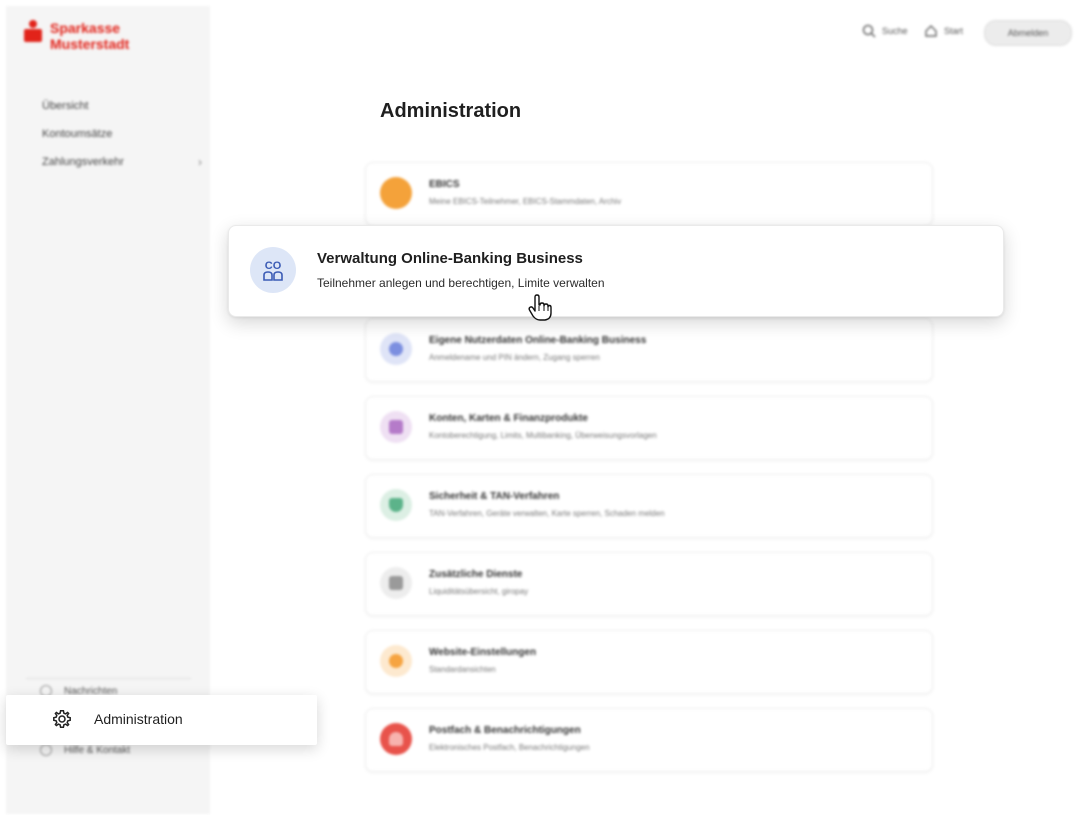 The height and width of the screenshot is (815, 1078). What do you see at coordinates (494, 496) in the screenshot?
I see `card-title: Sicherheit & TAN-Verfahren` at bounding box center [494, 496].